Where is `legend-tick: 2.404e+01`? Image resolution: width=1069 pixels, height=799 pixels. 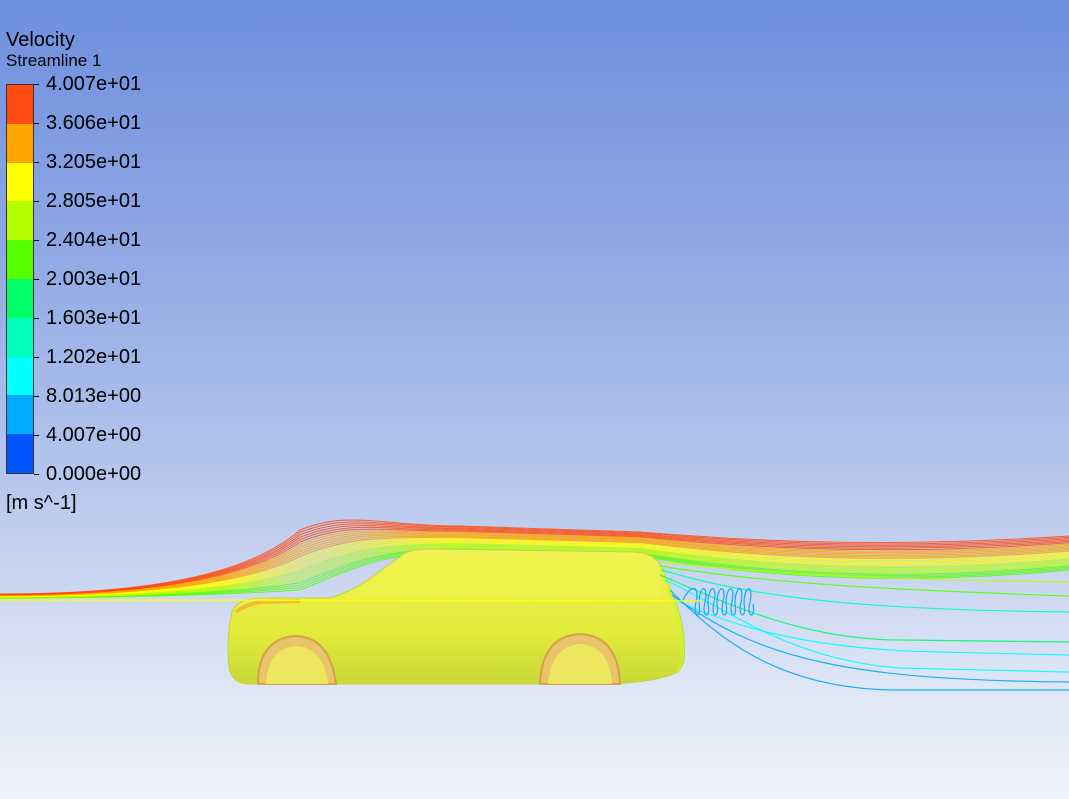
legend-tick: 2.404e+01 is located at coordinates (87, 240).